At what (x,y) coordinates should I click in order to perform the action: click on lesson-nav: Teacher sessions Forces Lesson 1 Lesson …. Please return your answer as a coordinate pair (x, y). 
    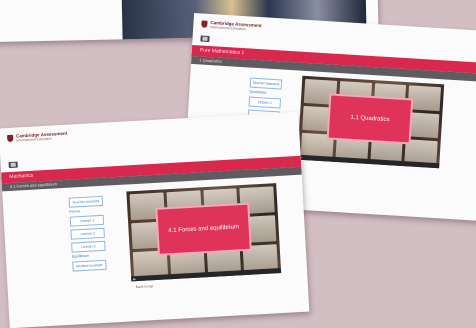
    Looking at the image, I should click on (87, 232).